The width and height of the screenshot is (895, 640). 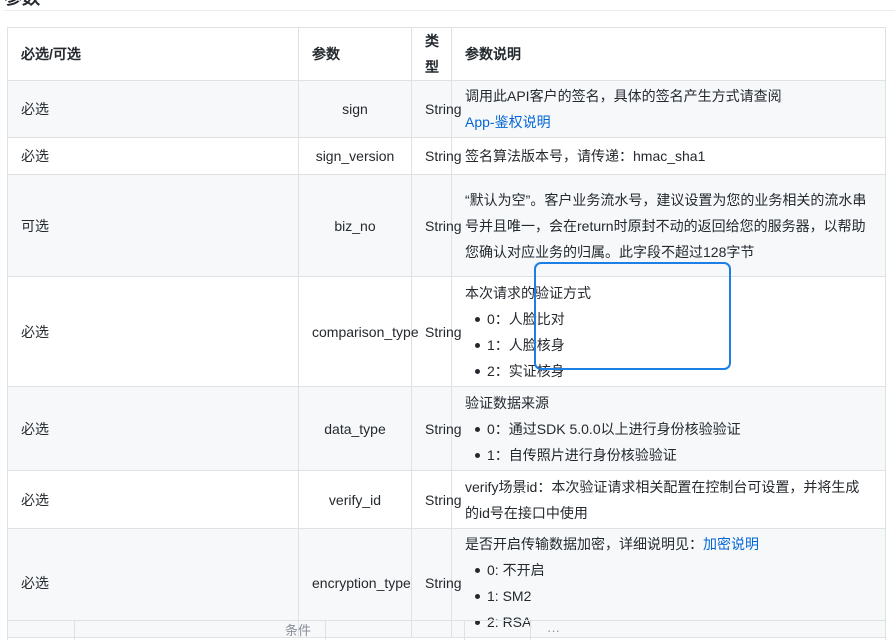 What do you see at coordinates (668, 109) in the screenshot?
I see `cell-desc: 调用此API客户的签名，具体的签名产生方式请查阅 App-鉴权说明` at bounding box center [668, 109].